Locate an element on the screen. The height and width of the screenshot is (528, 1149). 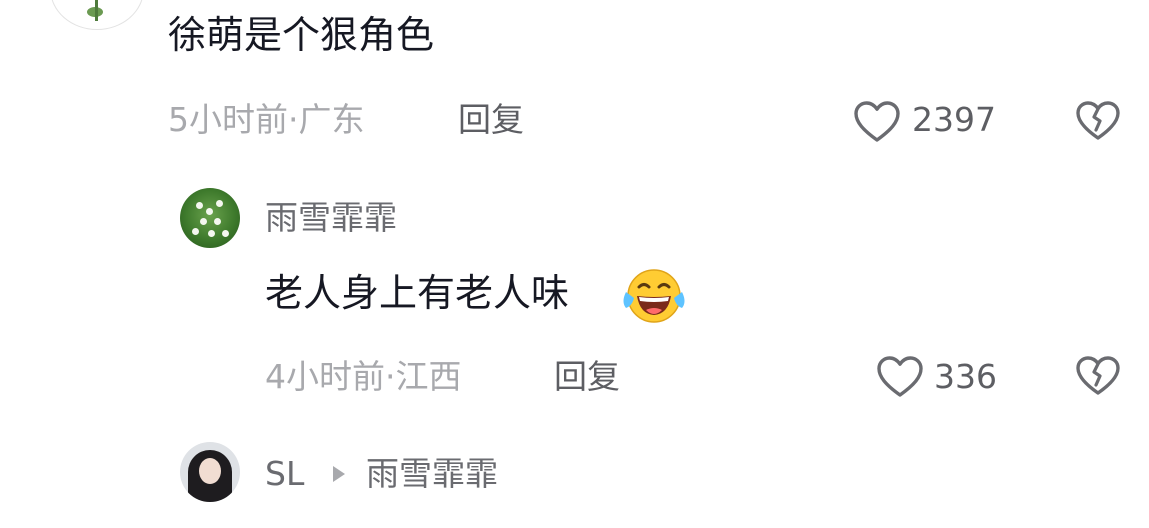
like-count: 336 is located at coordinates (965, 376).